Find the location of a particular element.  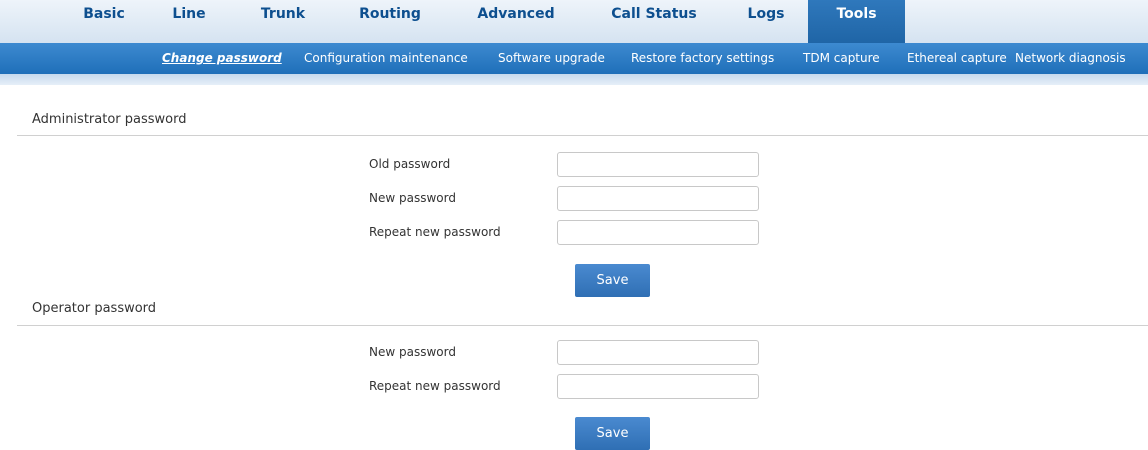

operator-new-password-label: New password is located at coordinates (412, 352).